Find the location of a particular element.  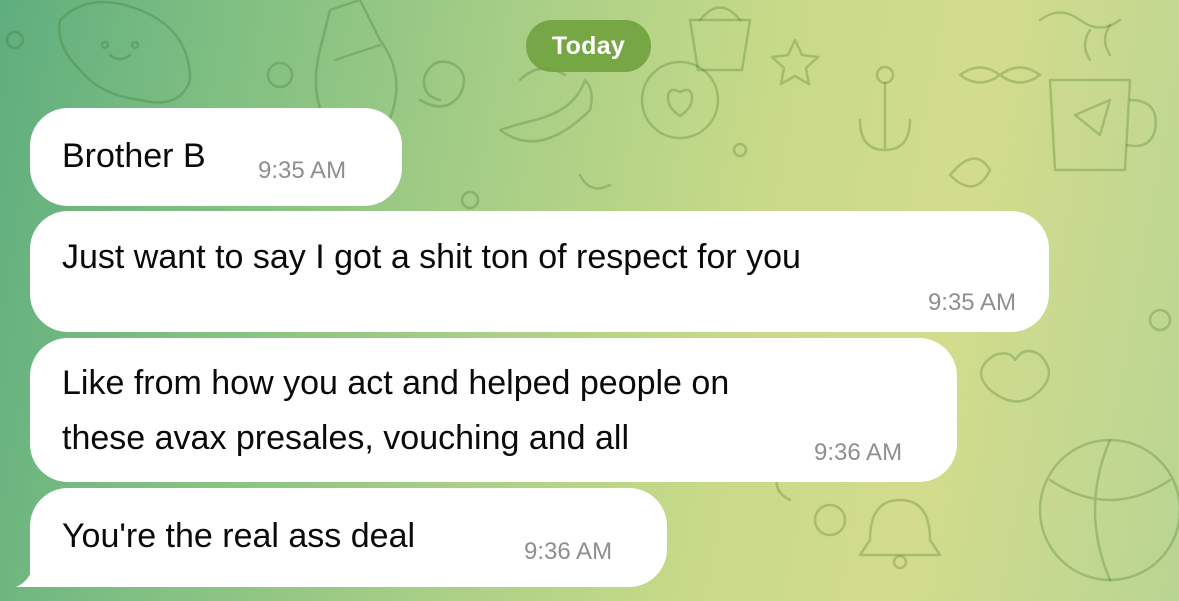

anchor-icon is located at coordinates (885, 108).